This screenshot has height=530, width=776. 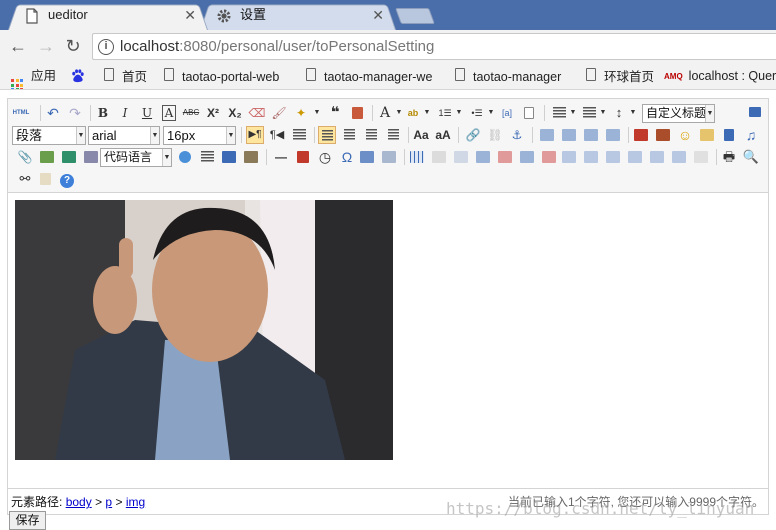 I want to click on new-tab-button, so click(x=415, y=16).